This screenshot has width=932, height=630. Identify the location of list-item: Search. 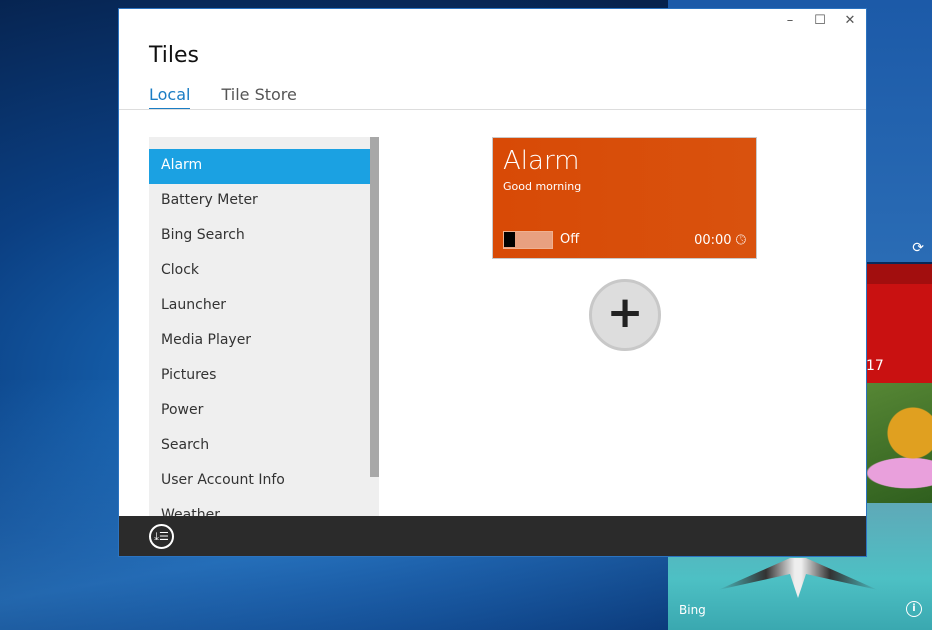
(264, 446).